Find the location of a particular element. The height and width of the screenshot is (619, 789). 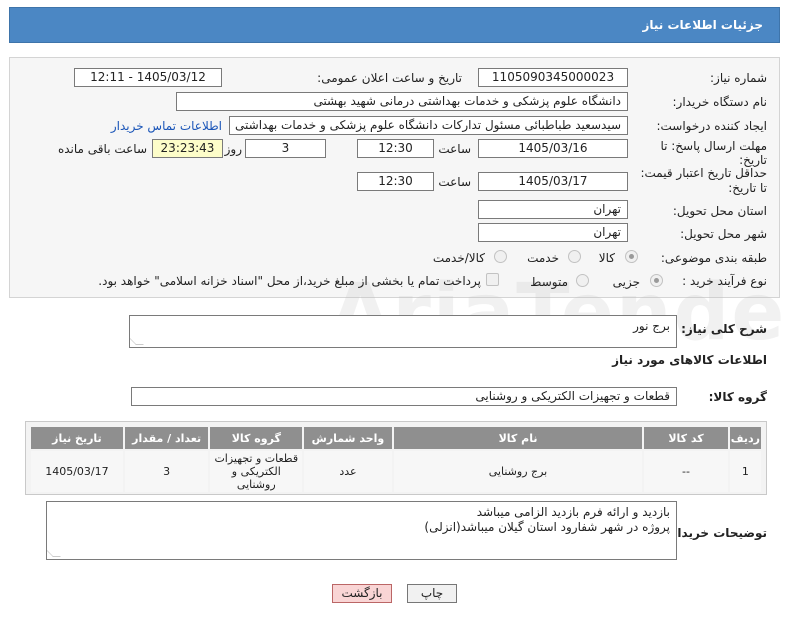

category-option-service: خدمت is located at coordinates (543, 258).